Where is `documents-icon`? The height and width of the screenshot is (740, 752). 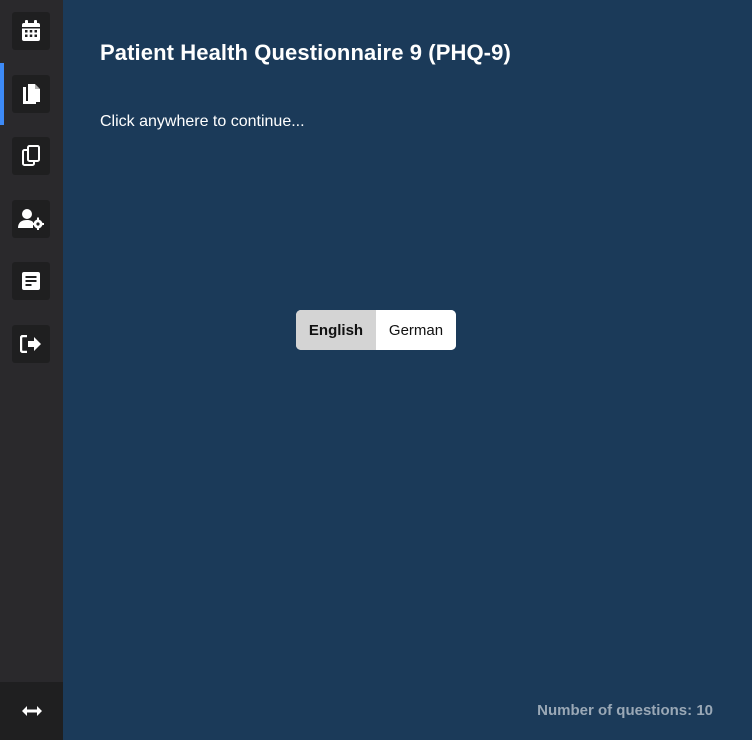
documents-icon is located at coordinates (31, 94).